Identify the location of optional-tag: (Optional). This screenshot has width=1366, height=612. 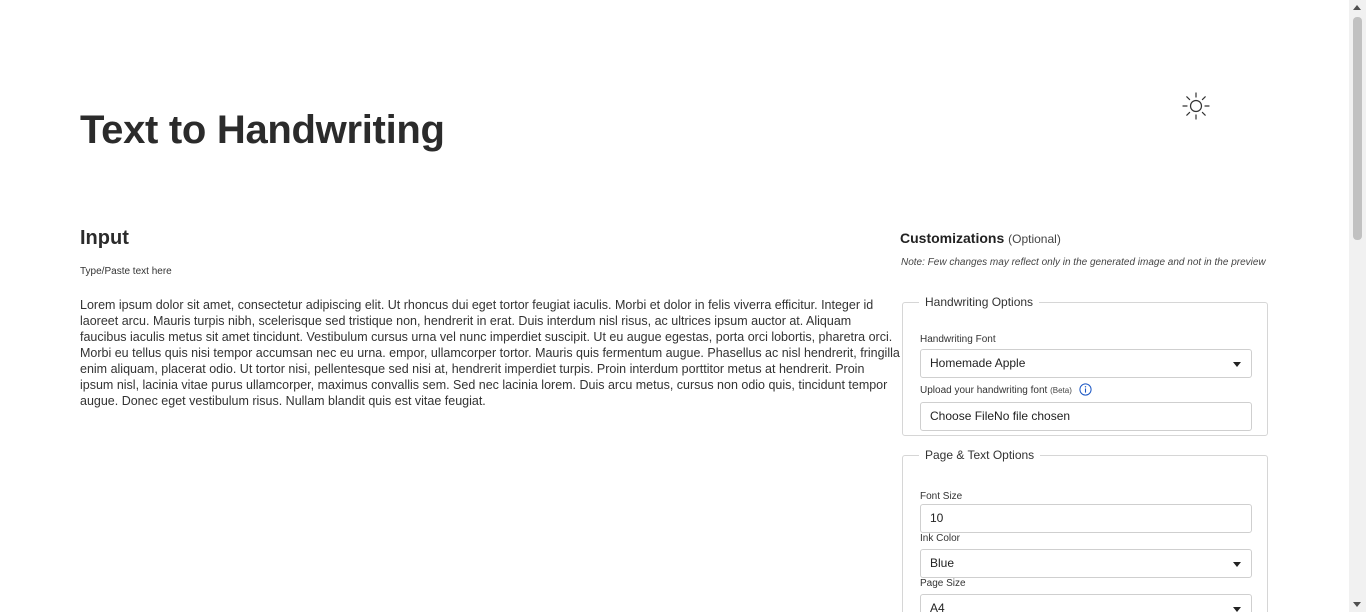
(1034, 239).